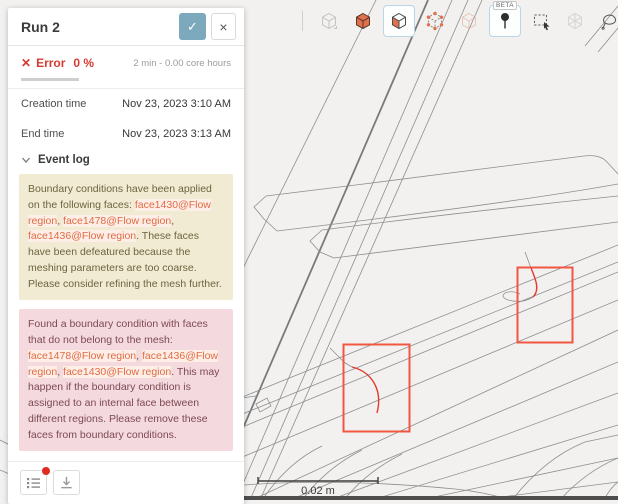  I want to click on error-status: ✕ Error 0 %, so click(57, 63).